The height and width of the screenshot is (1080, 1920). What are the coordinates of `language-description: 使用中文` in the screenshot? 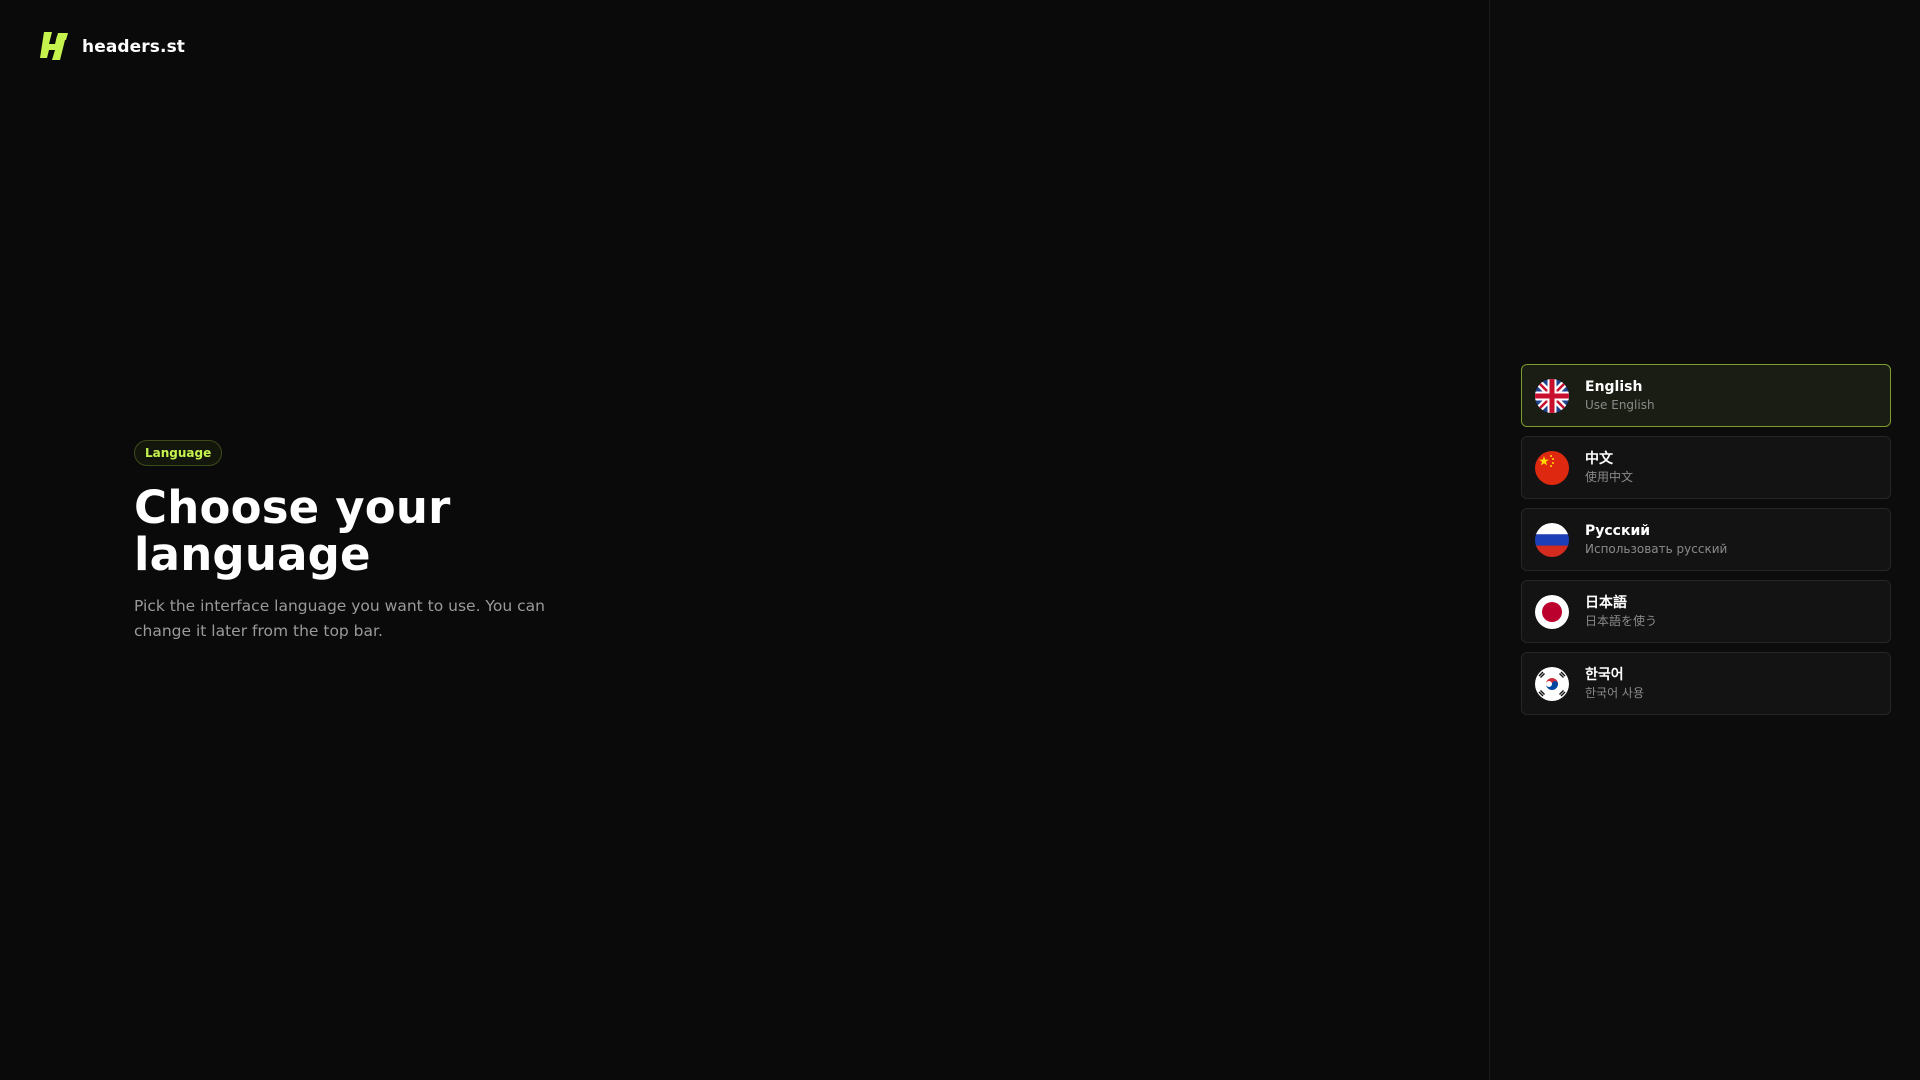 It's located at (1609, 477).